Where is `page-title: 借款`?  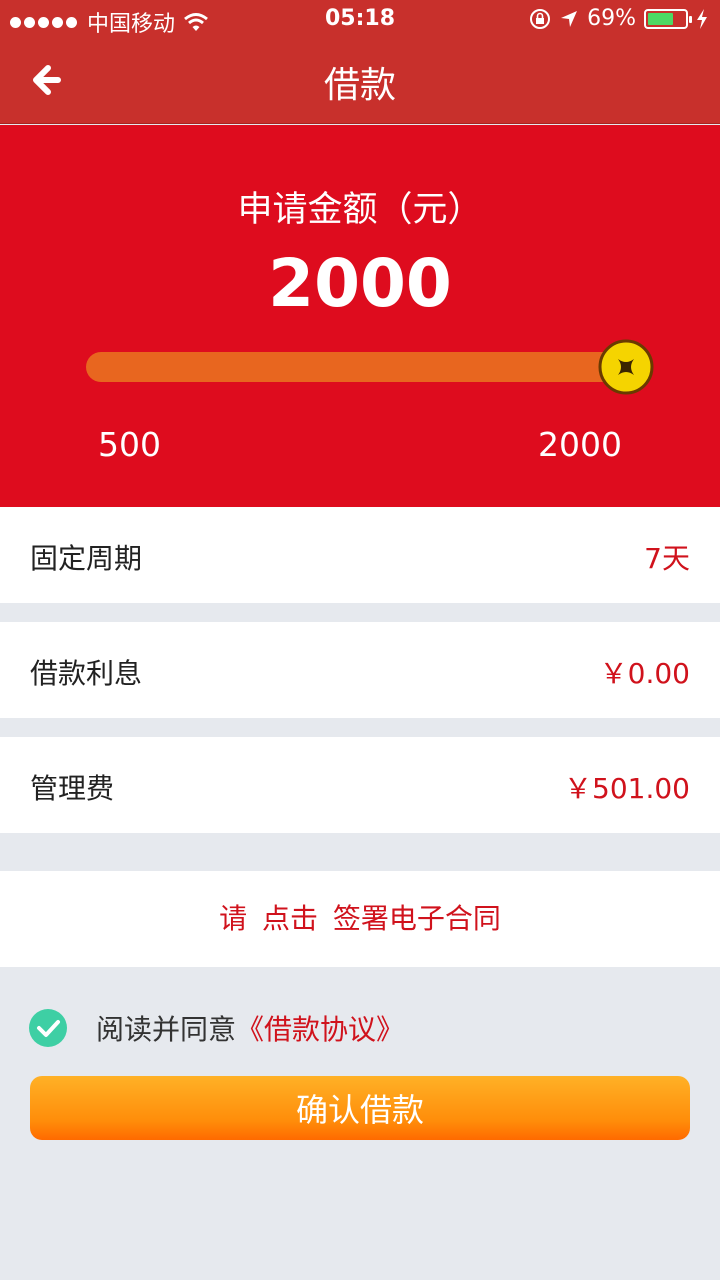 page-title: 借款 is located at coordinates (359, 85).